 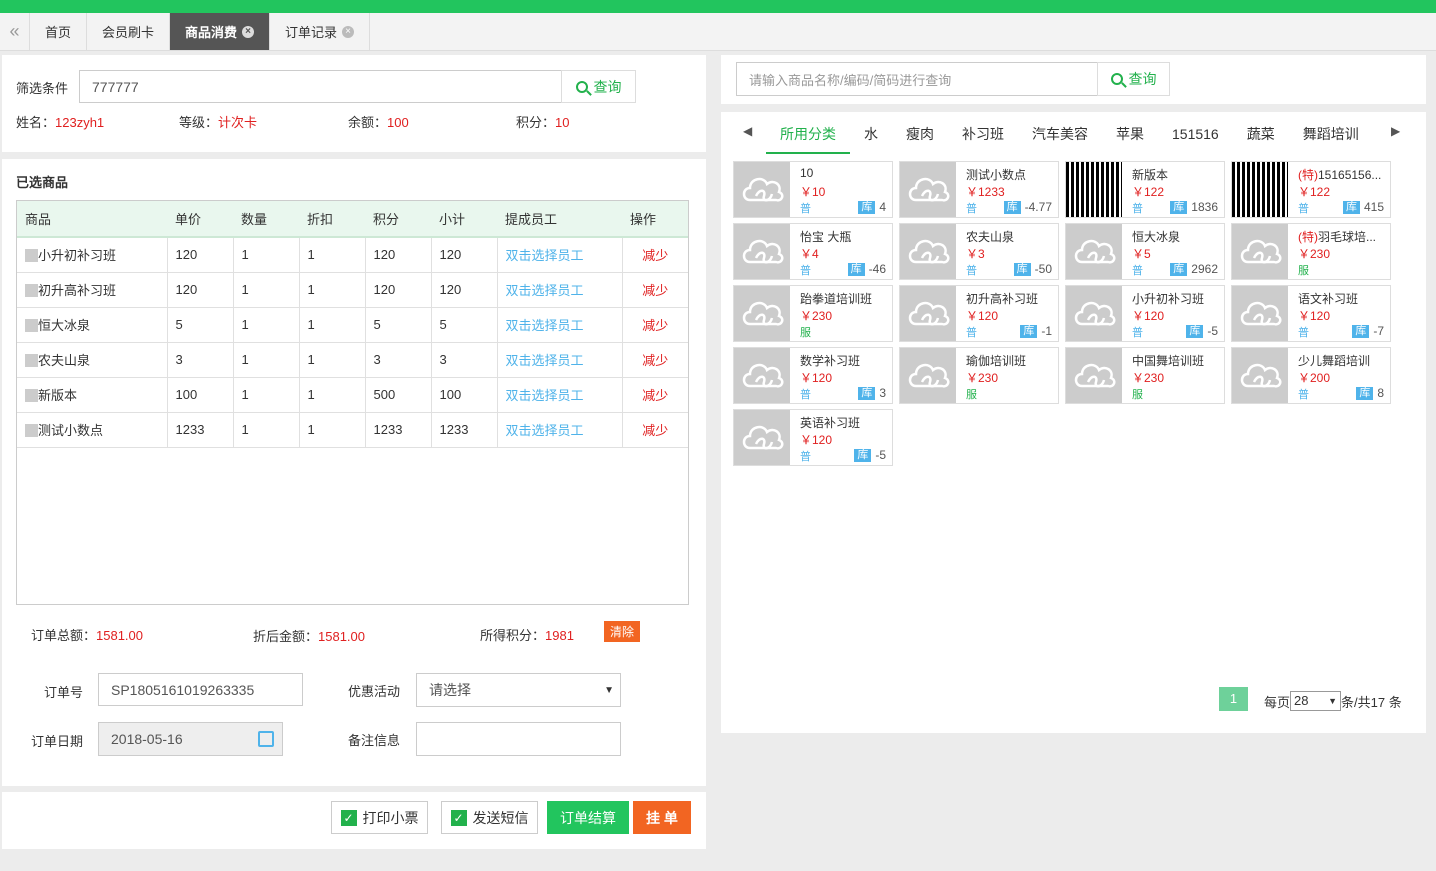 What do you see at coordinates (1130, 134) in the screenshot?
I see `category-tab: 苹果` at bounding box center [1130, 134].